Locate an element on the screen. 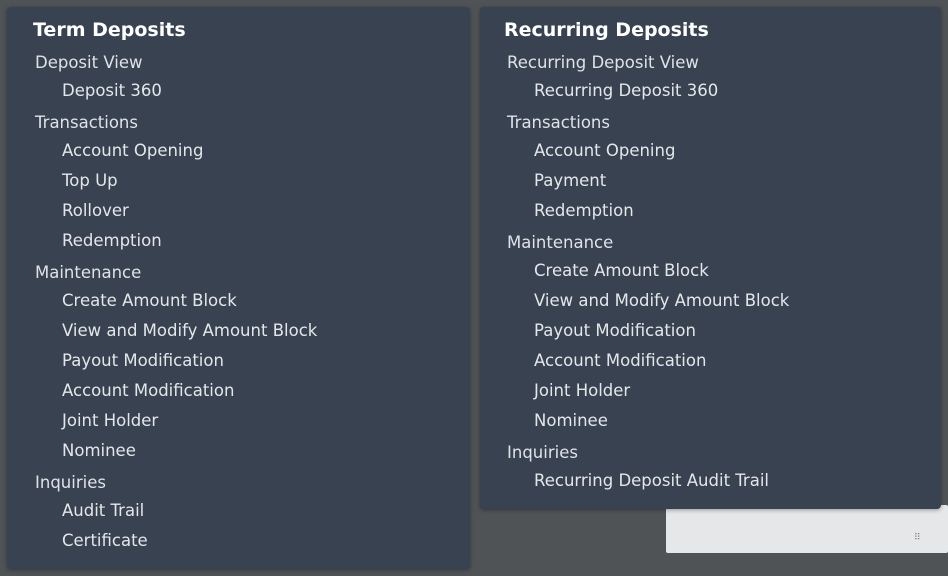 The image size is (948, 576). term-deposits-title: Term Deposits is located at coordinates (109, 30).